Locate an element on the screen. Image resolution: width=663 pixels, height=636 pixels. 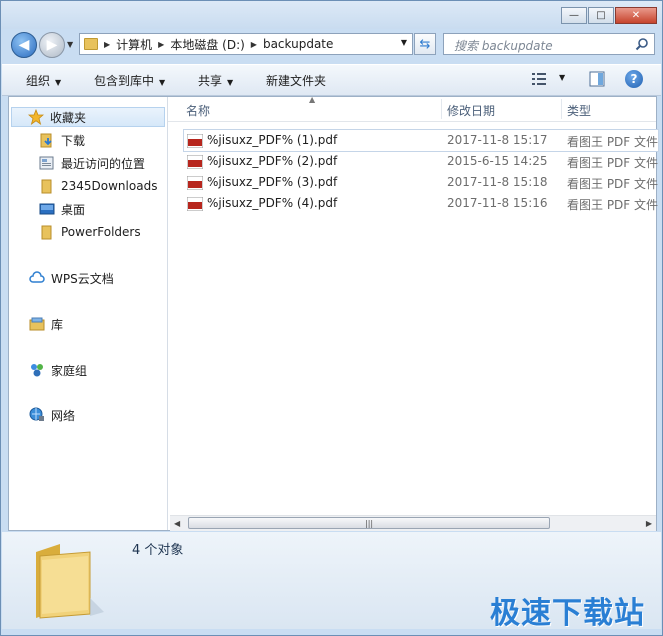
refresh-button: ⇆ is located at coordinates (425, 44).